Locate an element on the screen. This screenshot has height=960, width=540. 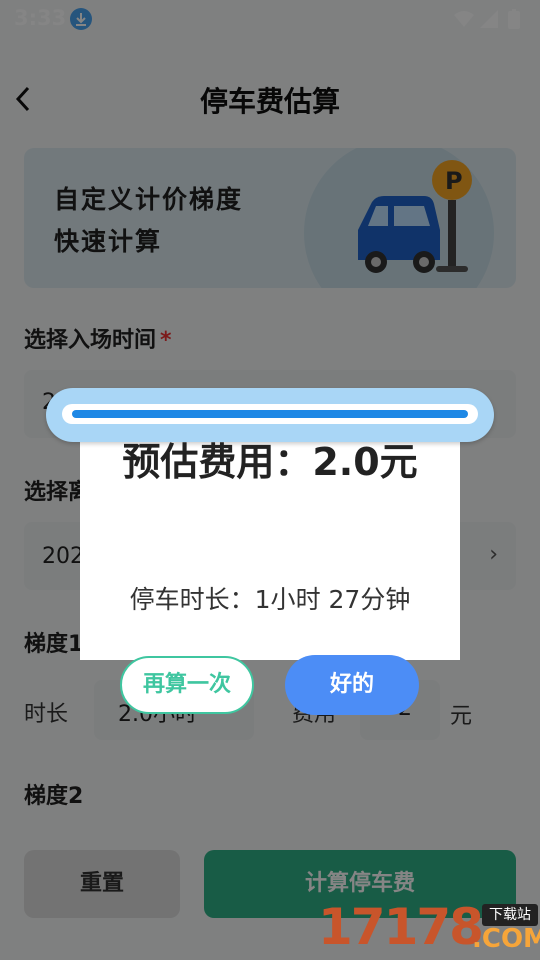
scroll-line-decor is located at coordinates (270, 414).